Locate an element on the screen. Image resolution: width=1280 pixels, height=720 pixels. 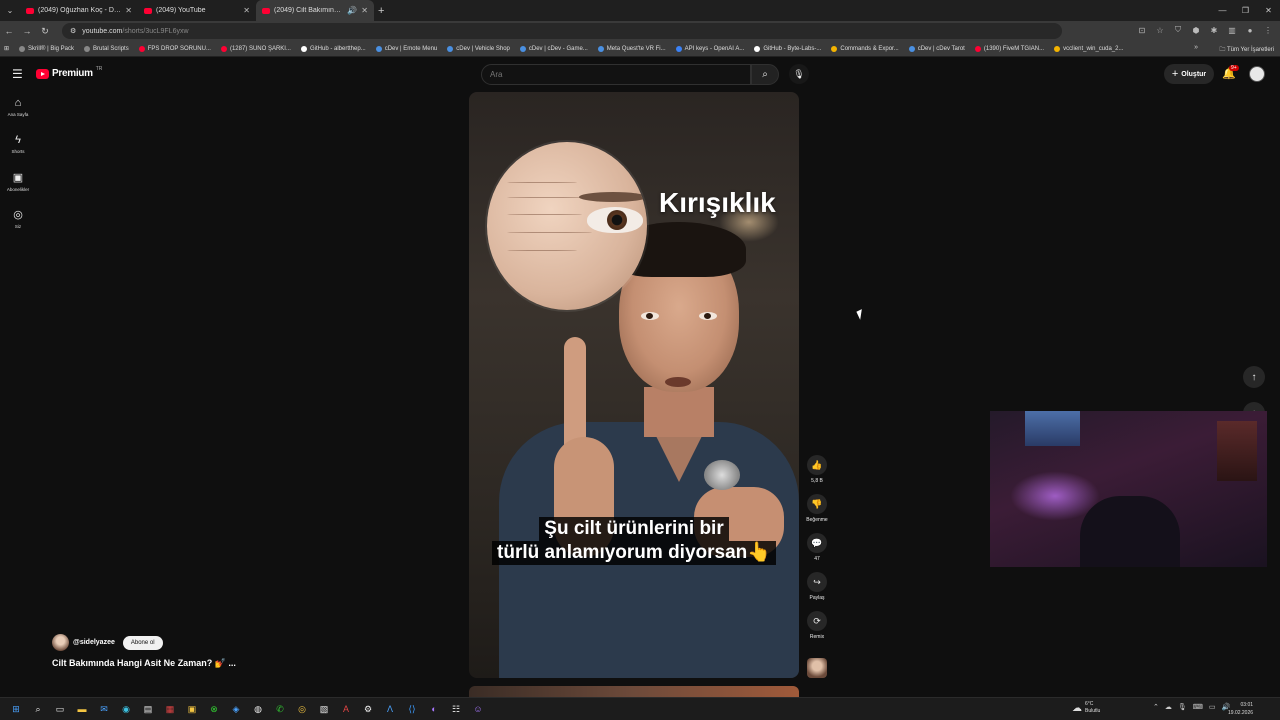
previous-short-arrow-icon: ↑ is located at coordinates (1254, 377).